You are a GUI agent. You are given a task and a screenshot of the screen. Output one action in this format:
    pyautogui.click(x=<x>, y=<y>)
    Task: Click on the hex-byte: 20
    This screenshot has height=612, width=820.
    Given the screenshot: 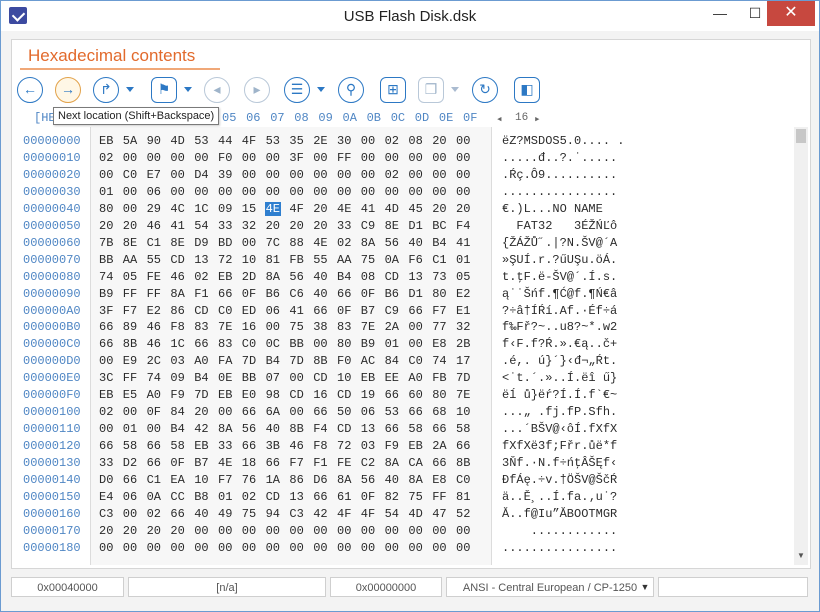 What is the action you would take?
    pyautogui.click(x=201, y=412)
    